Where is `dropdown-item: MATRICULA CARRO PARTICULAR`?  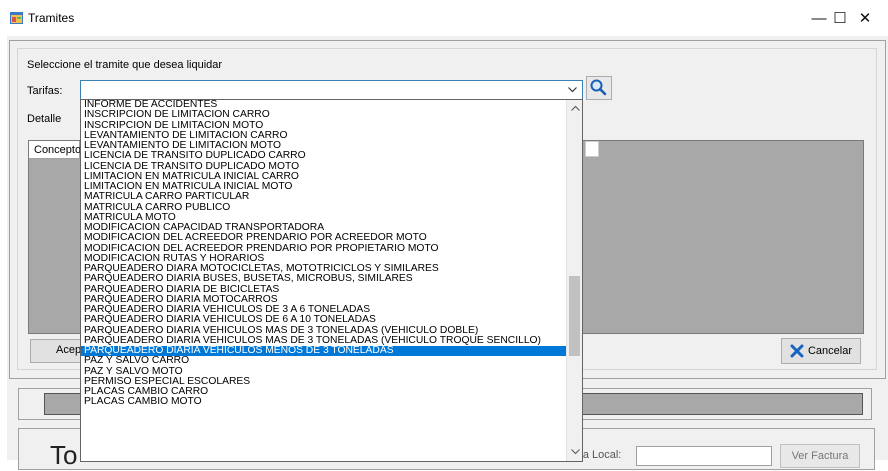
dropdown-item: MATRICULA CARRO PARTICULAR is located at coordinates (323, 197).